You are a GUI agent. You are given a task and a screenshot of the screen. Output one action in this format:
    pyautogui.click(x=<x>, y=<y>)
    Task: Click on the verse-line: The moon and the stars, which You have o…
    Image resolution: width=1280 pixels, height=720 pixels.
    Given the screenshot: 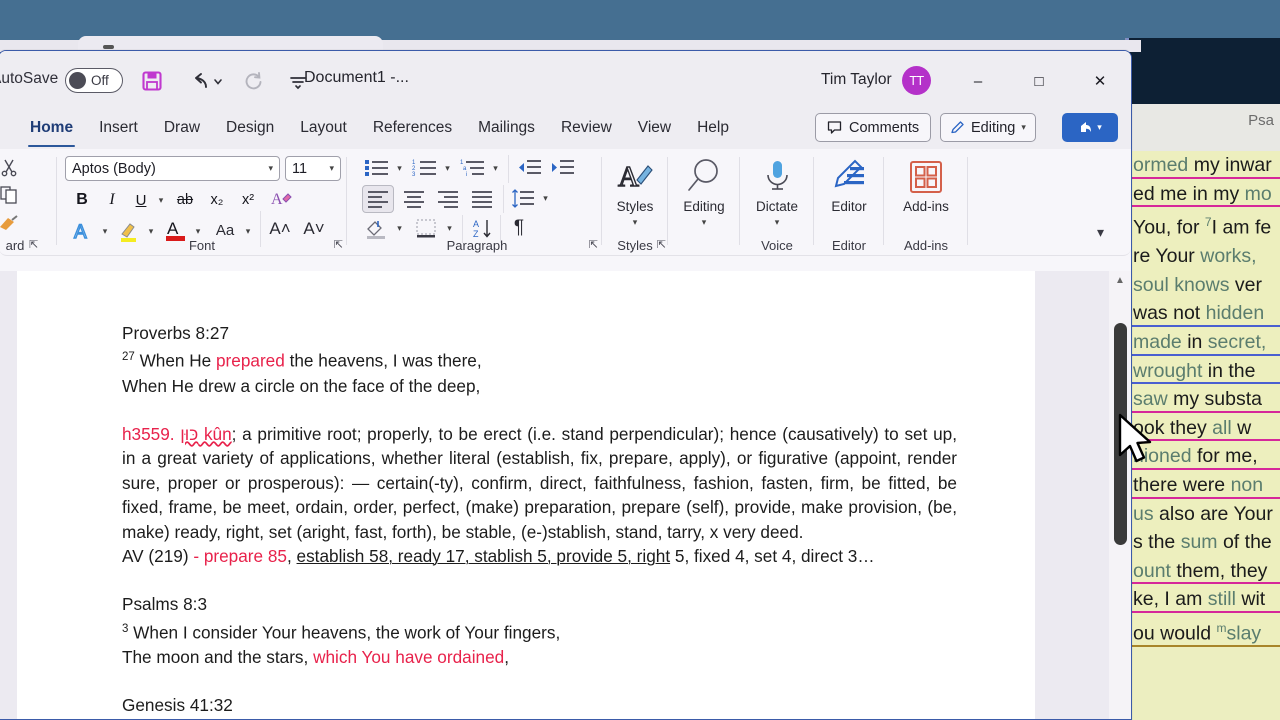 What is the action you would take?
    pyautogui.click(x=539, y=657)
    